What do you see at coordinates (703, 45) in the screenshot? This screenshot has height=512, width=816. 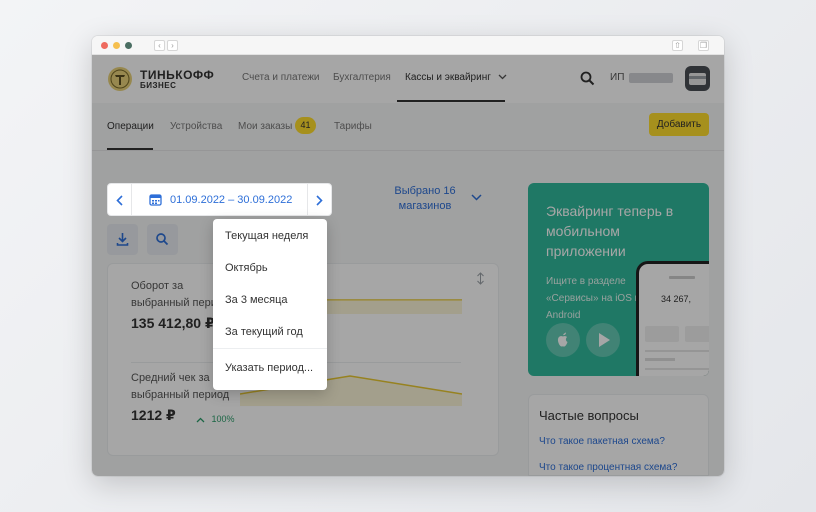 I see `tabs-icon: ❐` at bounding box center [703, 45].